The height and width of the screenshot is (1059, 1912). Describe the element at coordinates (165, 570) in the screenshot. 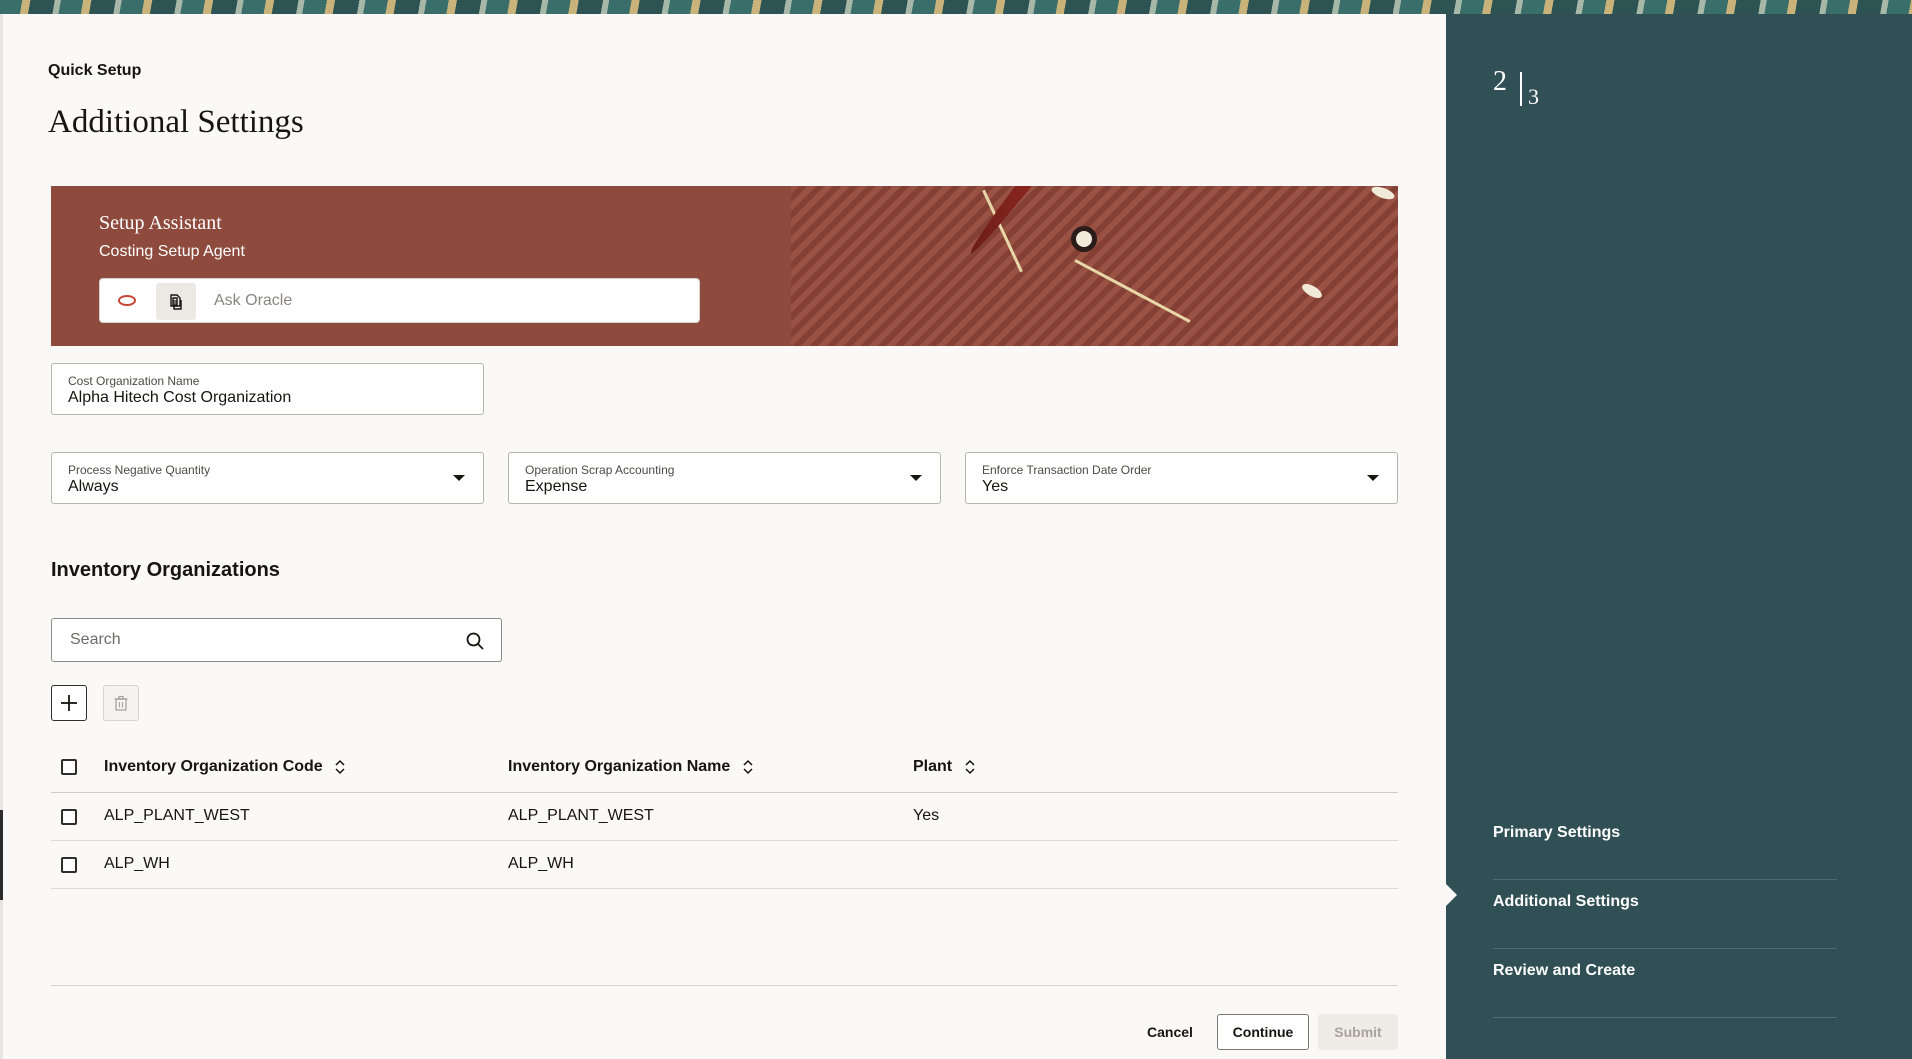

I see `section-title: Inventory Organizations` at that location.